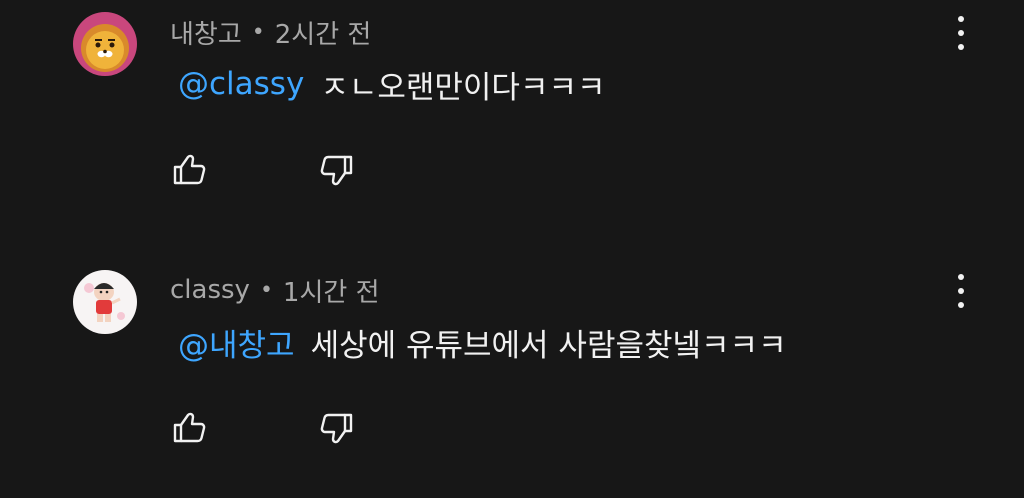 The height and width of the screenshot is (498, 1024). What do you see at coordinates (275, 290) in the screenshot?
I see `comment-meta: classy • 1시간 전` at bounding box center [275, 290].